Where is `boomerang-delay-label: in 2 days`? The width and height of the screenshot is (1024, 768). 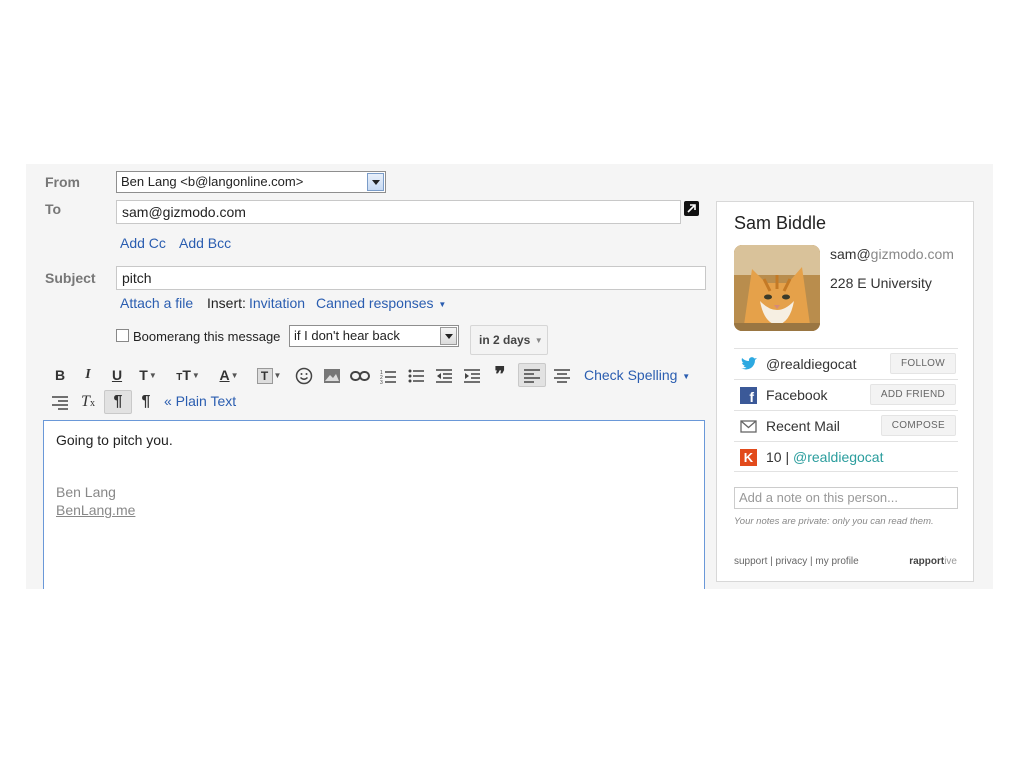
boomerang-delay-label: in 2 days is located at coordinates (505, 340).